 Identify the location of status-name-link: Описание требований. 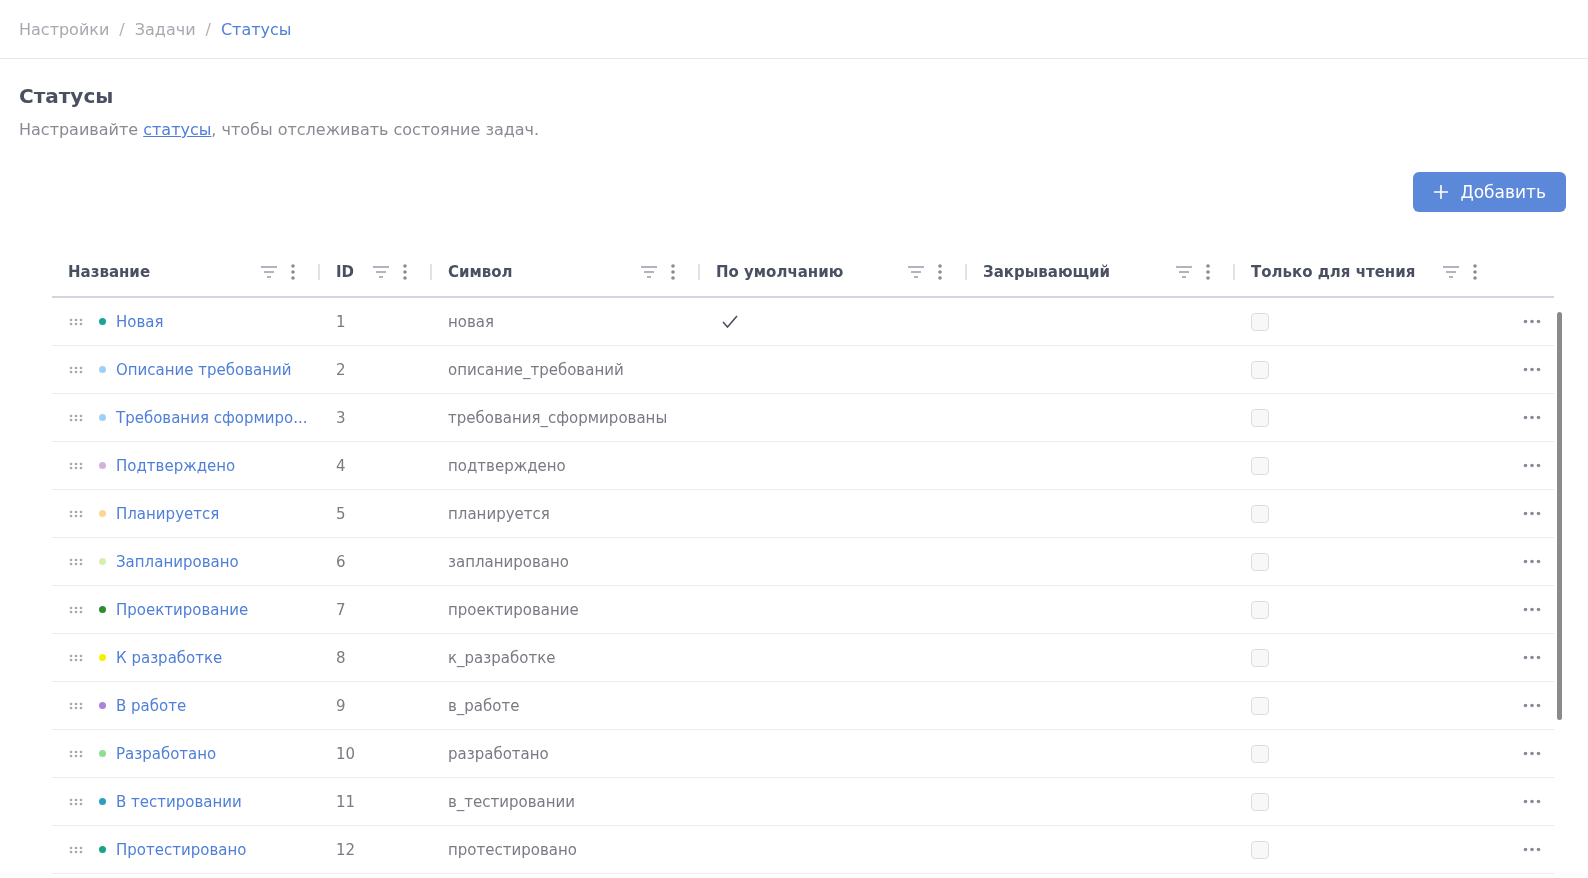
(204, 369).